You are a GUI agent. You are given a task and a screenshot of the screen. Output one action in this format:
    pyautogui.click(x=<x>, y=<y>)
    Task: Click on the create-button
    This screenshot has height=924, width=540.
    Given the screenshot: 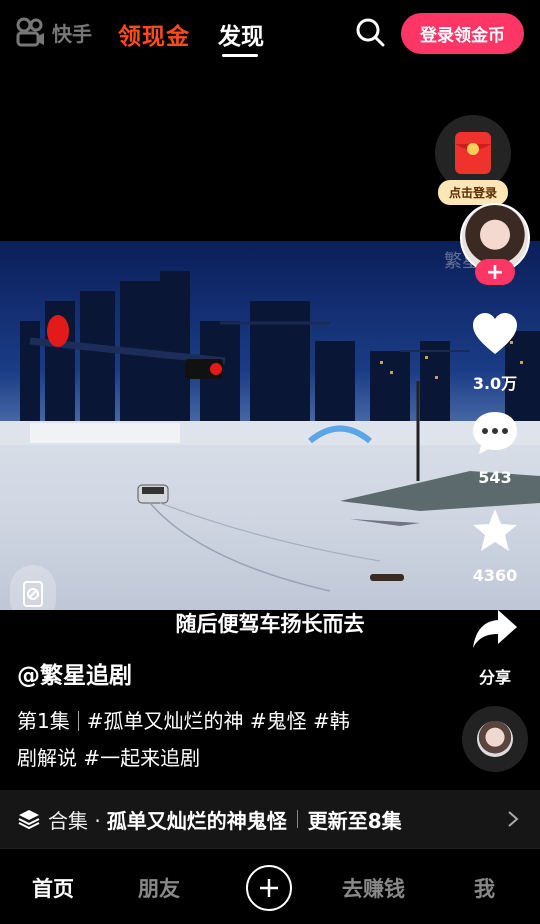 What is the action you would take?
    pyautogui.click(x=269, y=888)
    